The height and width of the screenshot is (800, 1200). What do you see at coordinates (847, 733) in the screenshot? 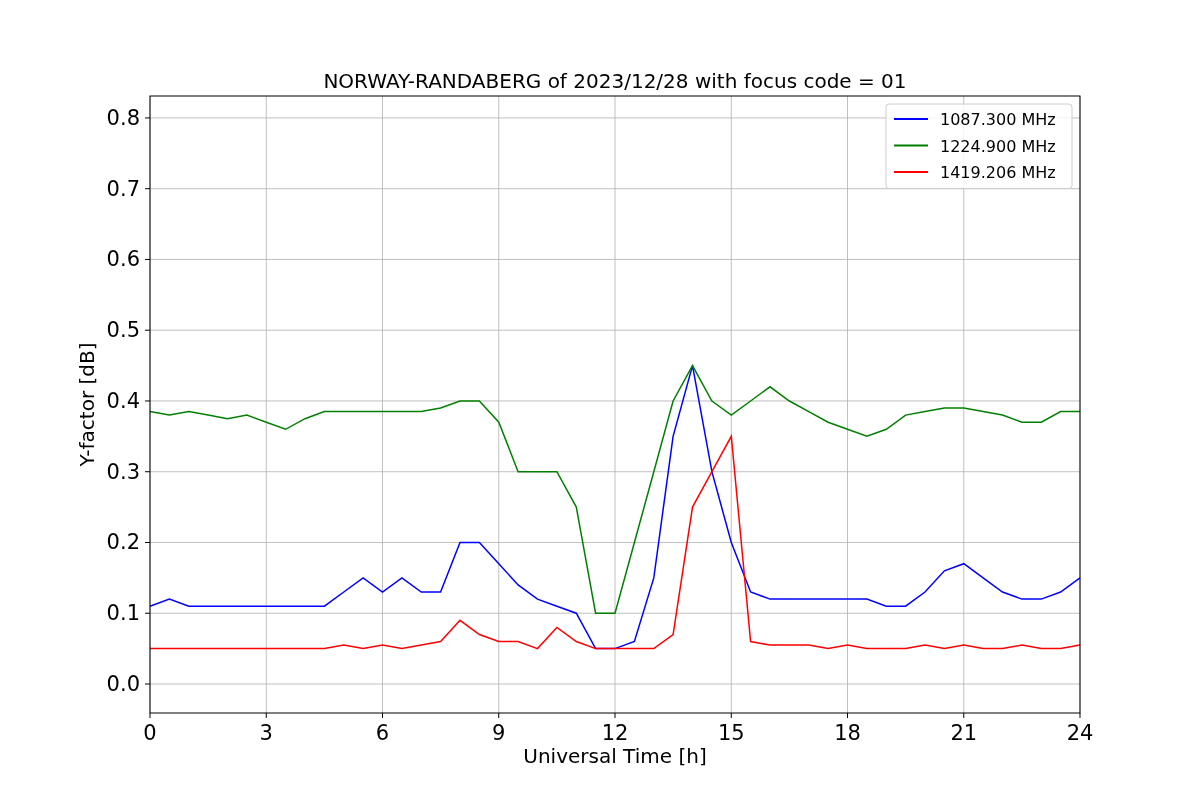
I see `tick-label: 18` at bounding box center [847, 733].